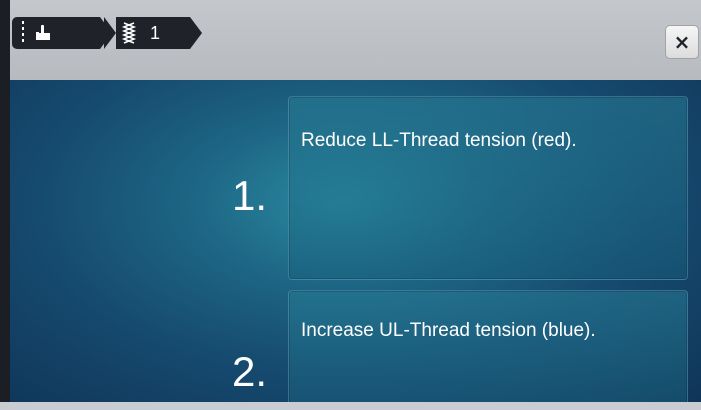 The image size is (701, 410). I want to click on close-icon: ×, so click(682, 42).